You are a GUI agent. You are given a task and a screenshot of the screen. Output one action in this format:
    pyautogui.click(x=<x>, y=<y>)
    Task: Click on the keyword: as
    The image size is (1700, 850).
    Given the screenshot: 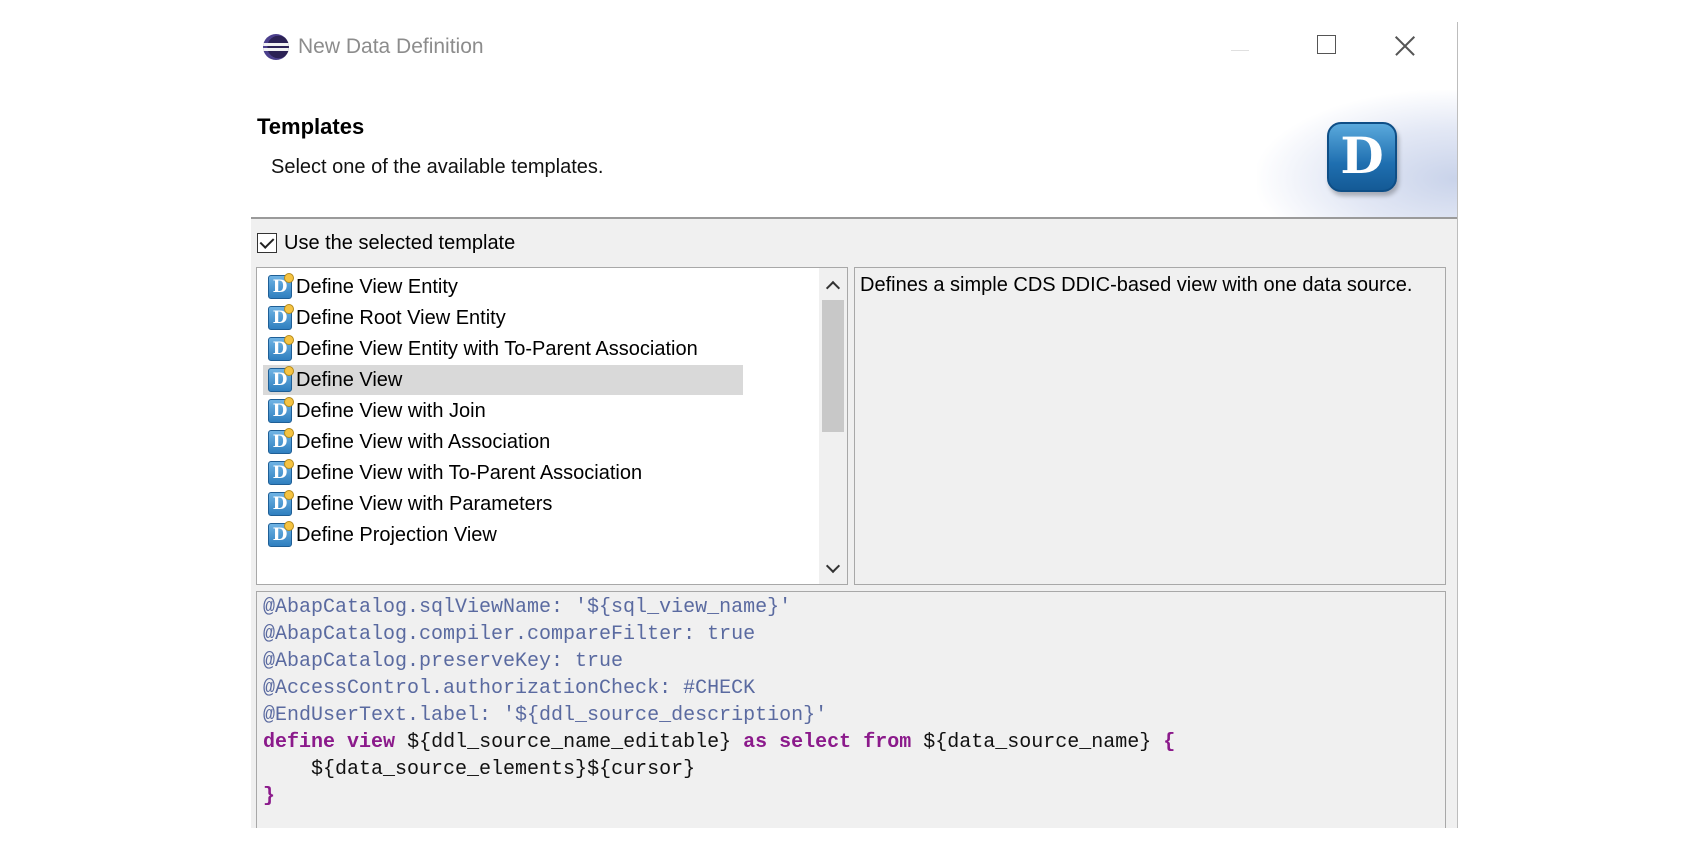 What is the action you would take?
    pyautogui.click(x=755, y=742)
    